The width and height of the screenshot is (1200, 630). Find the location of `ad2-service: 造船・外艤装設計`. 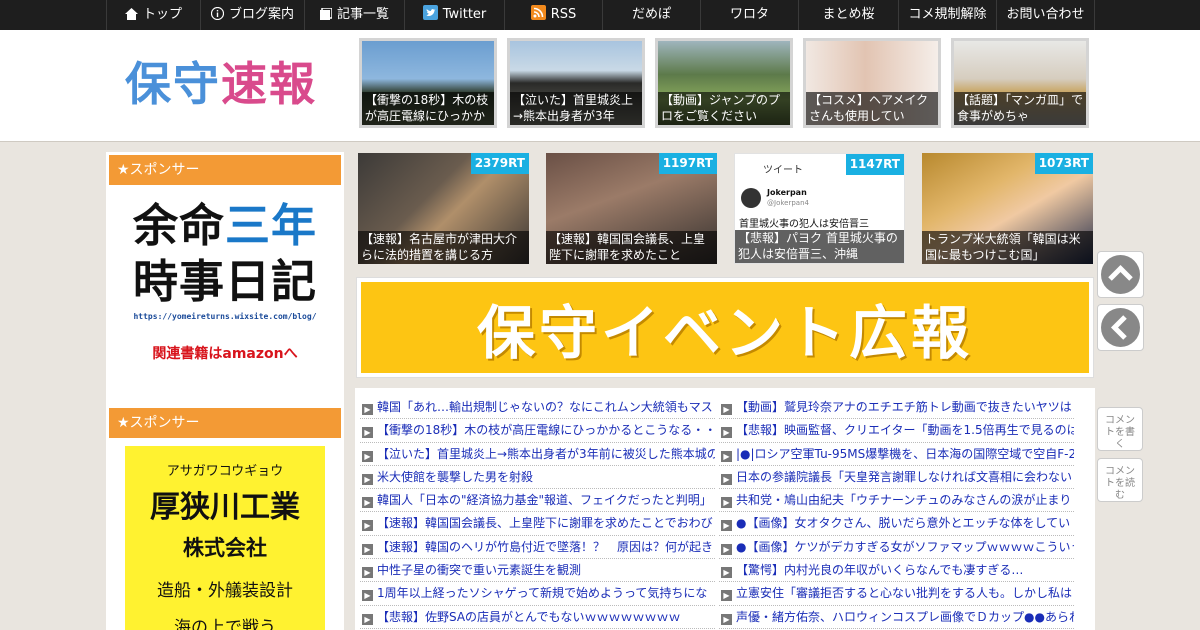

ad2-service: 造船・外艤装設計 is located at coordinates (225, 591).